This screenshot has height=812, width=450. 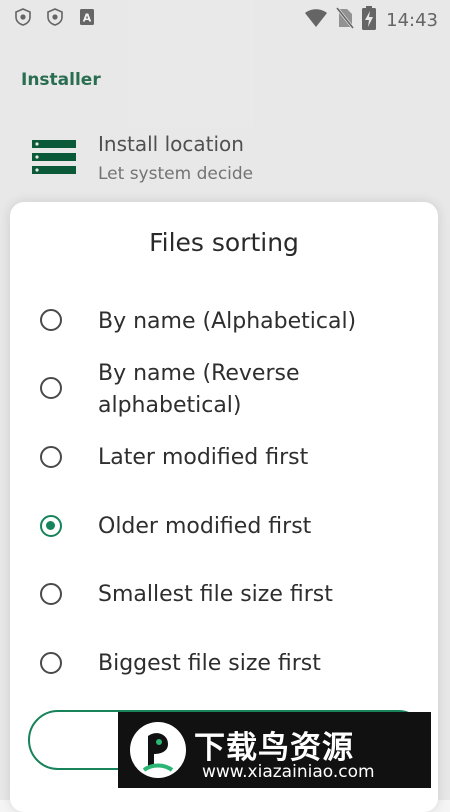 I want to click on notification-icons: A, so click(x=55, y=17).